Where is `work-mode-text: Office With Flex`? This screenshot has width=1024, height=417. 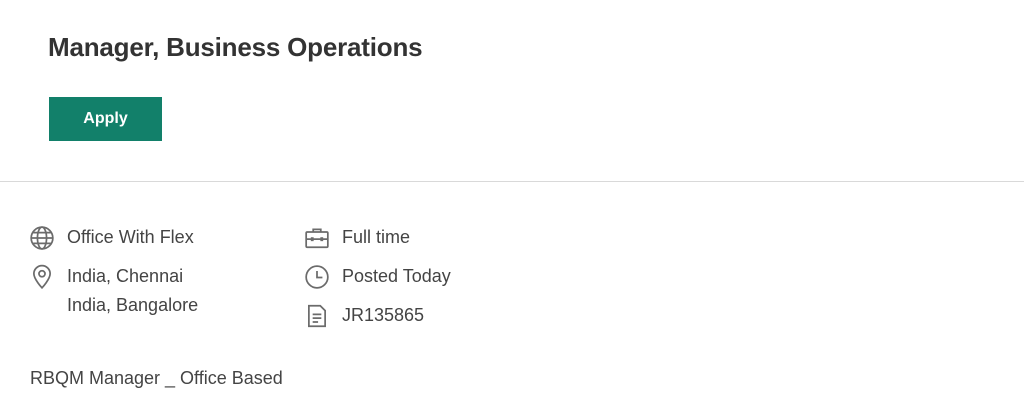
work-mode-text: Office With Flex is located at coordinates (130, 237).